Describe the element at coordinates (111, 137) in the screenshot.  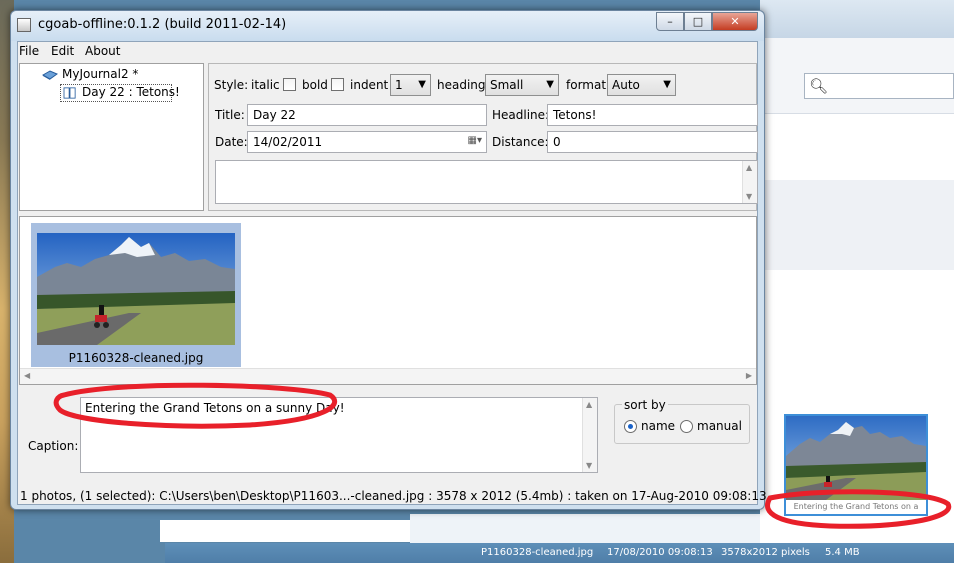
I see `journal-tree: MyJournal2 * Day 22 : Tetons!` at that location.